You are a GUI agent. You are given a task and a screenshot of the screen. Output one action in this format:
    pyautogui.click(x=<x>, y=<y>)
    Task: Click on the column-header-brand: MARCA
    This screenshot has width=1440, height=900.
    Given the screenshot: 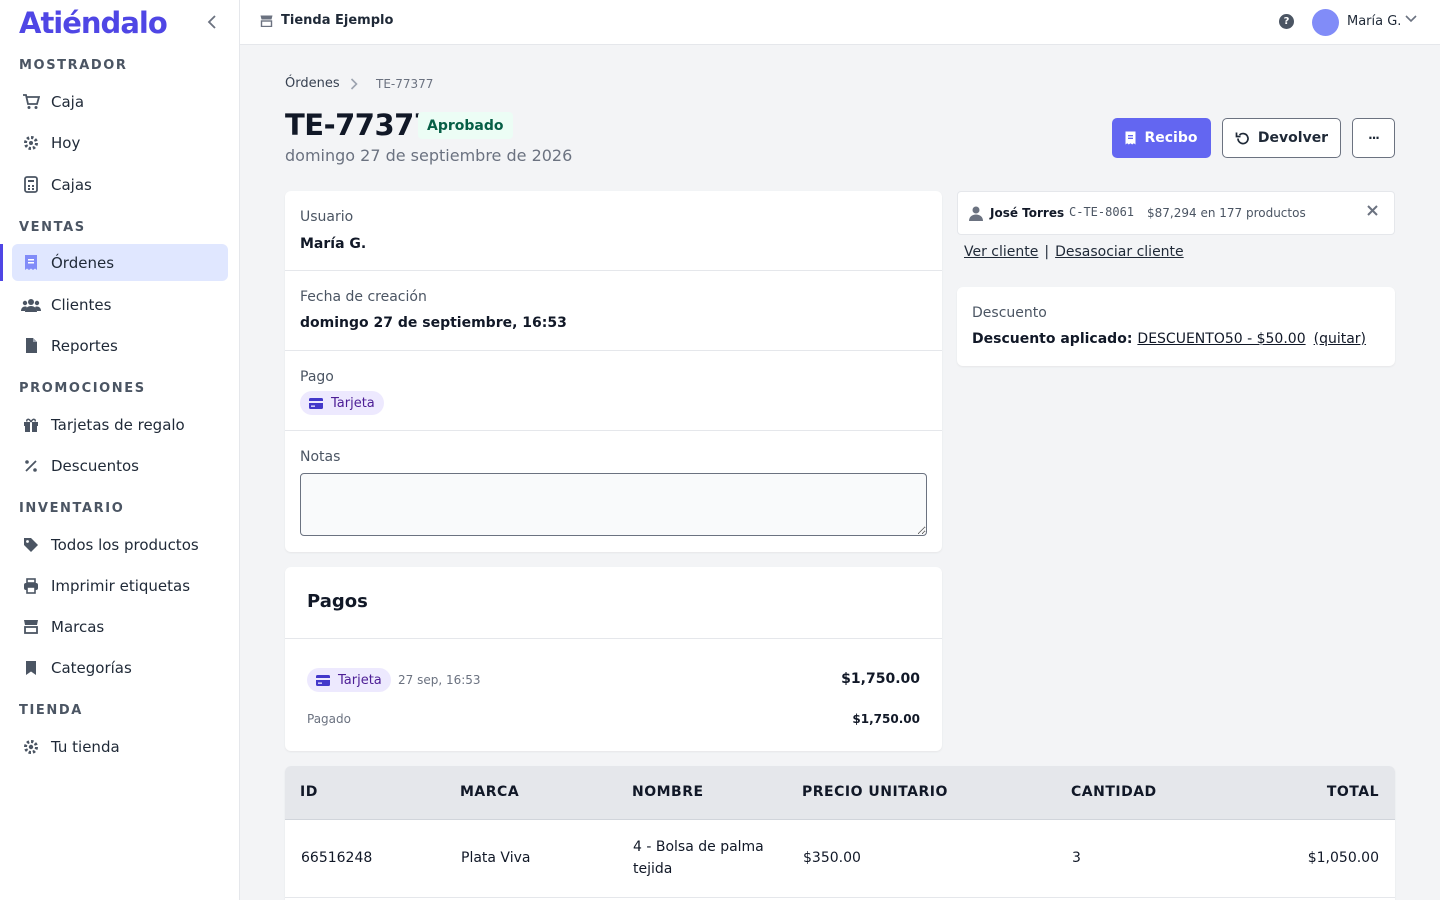 What is the action you would take?
    pyautogui.click(x=490, y=792)
    